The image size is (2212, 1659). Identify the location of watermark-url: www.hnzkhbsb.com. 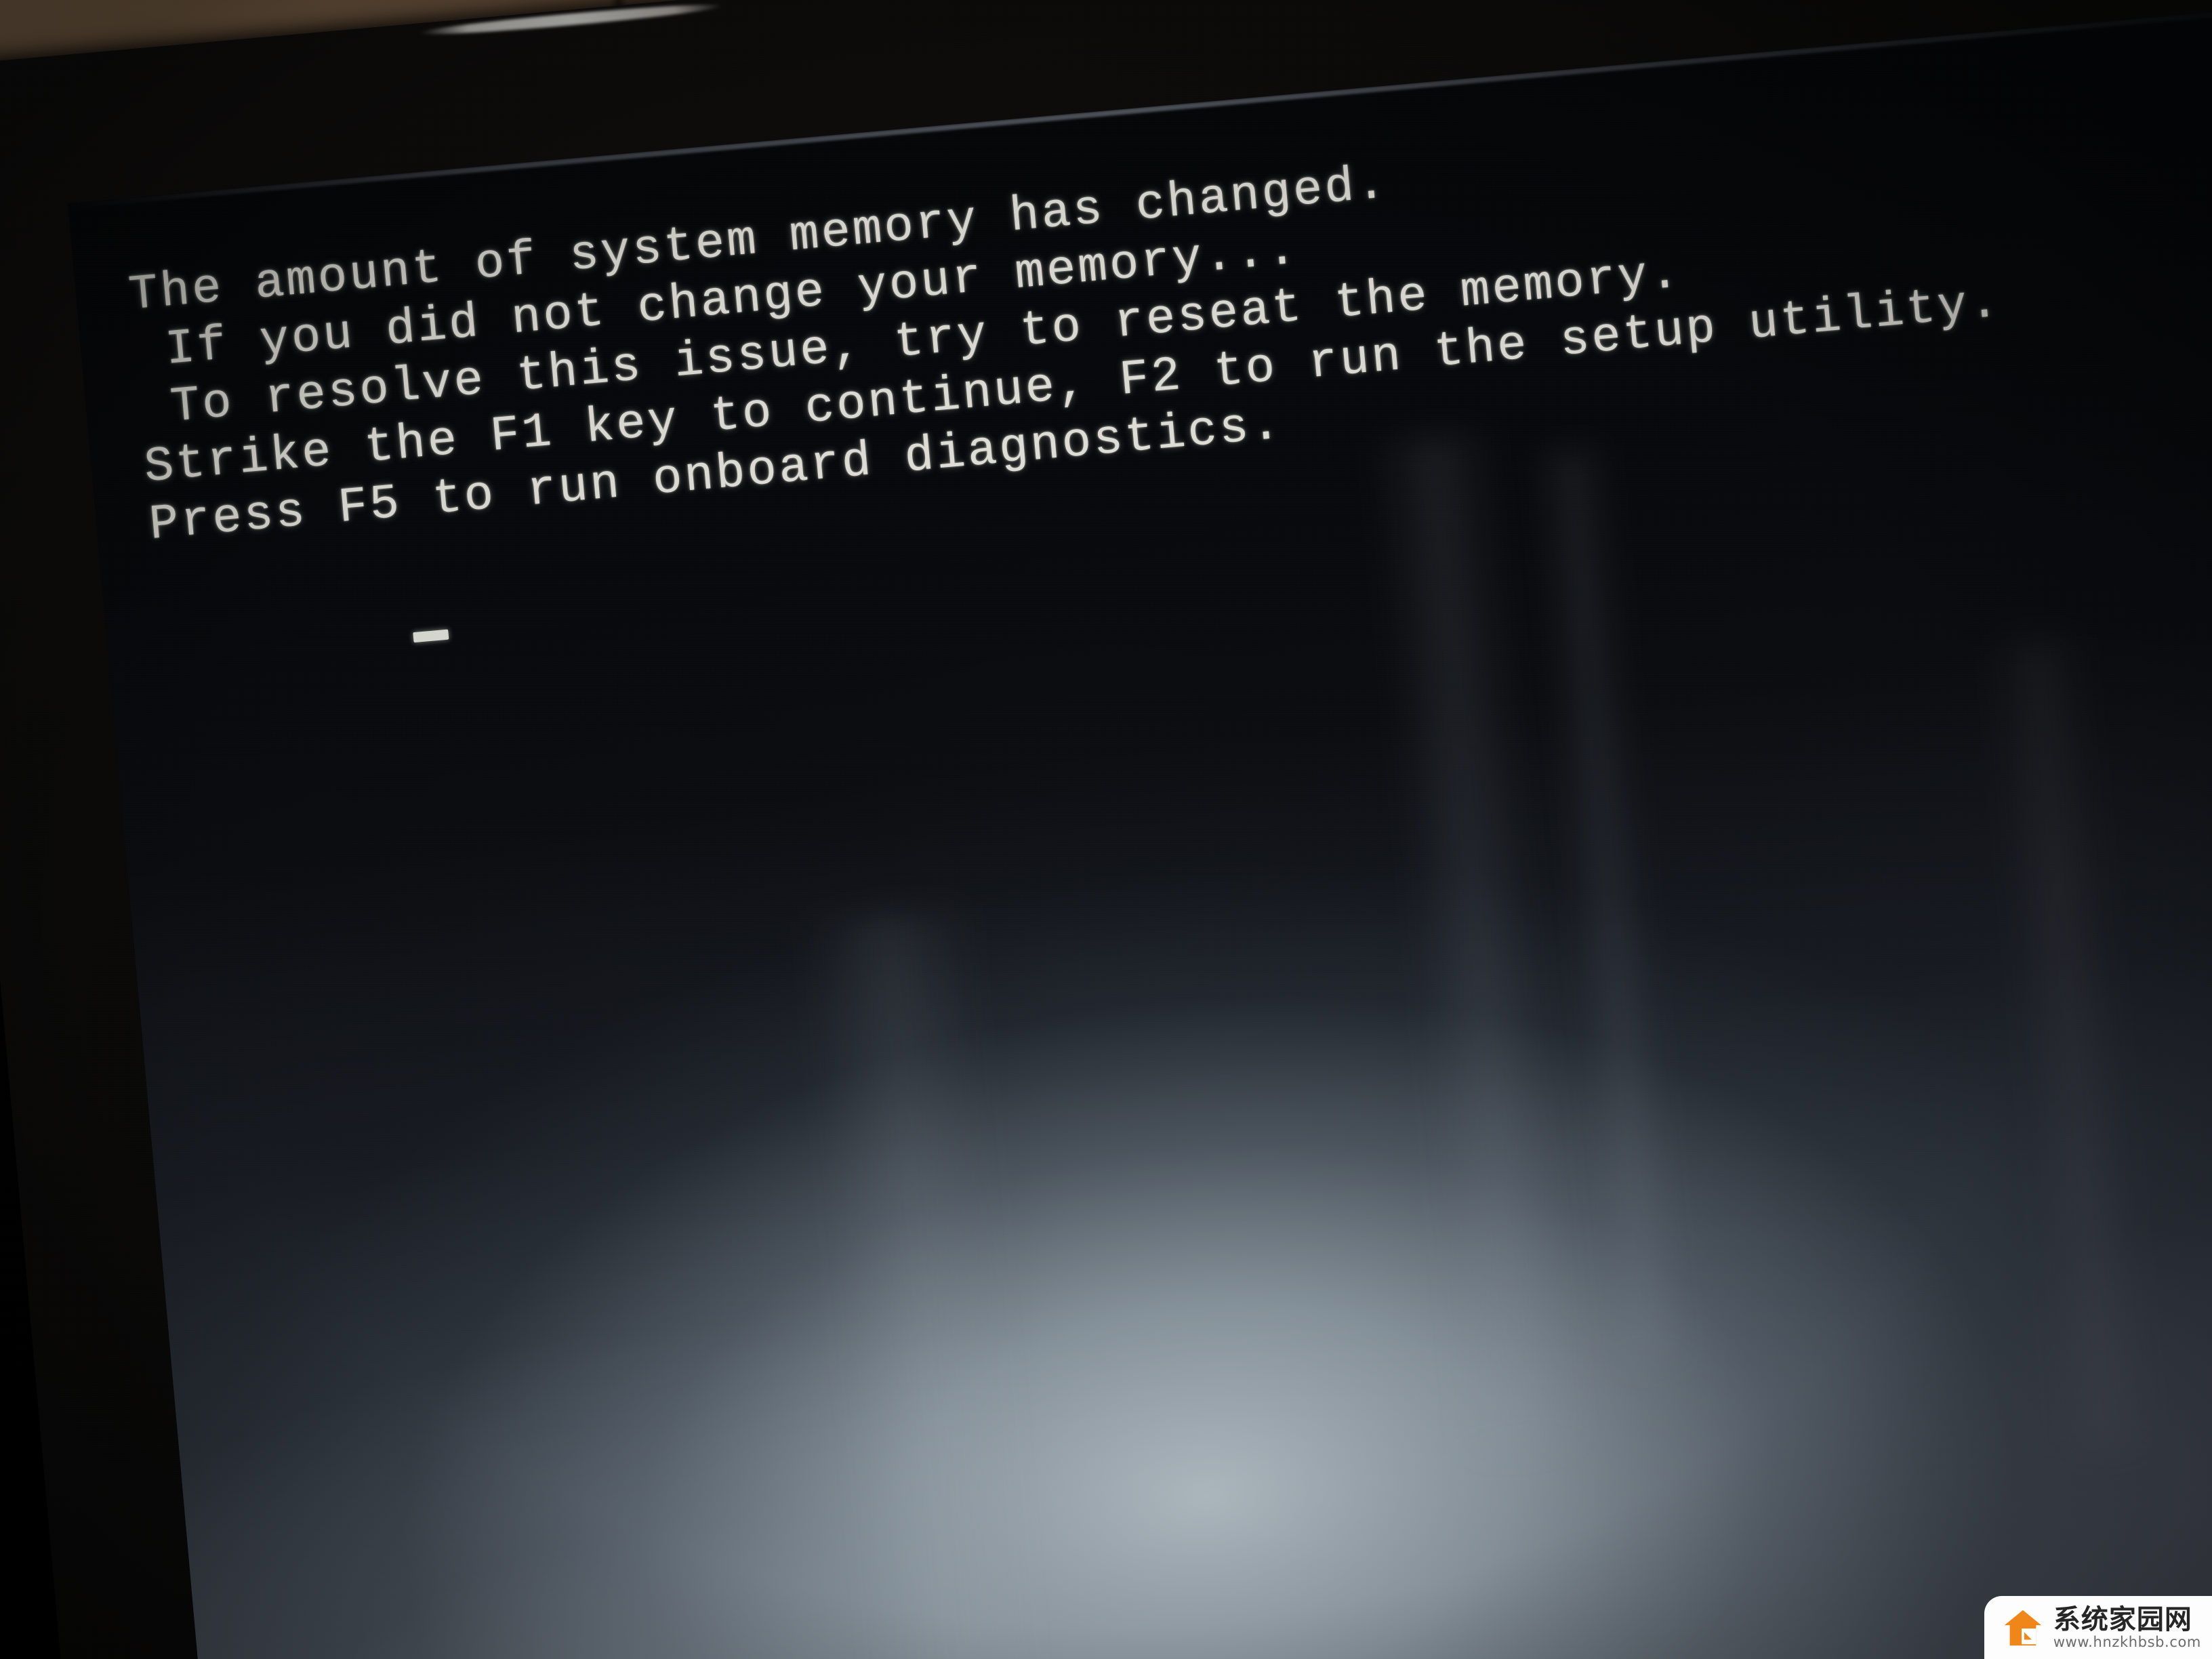
(2127, 1643).